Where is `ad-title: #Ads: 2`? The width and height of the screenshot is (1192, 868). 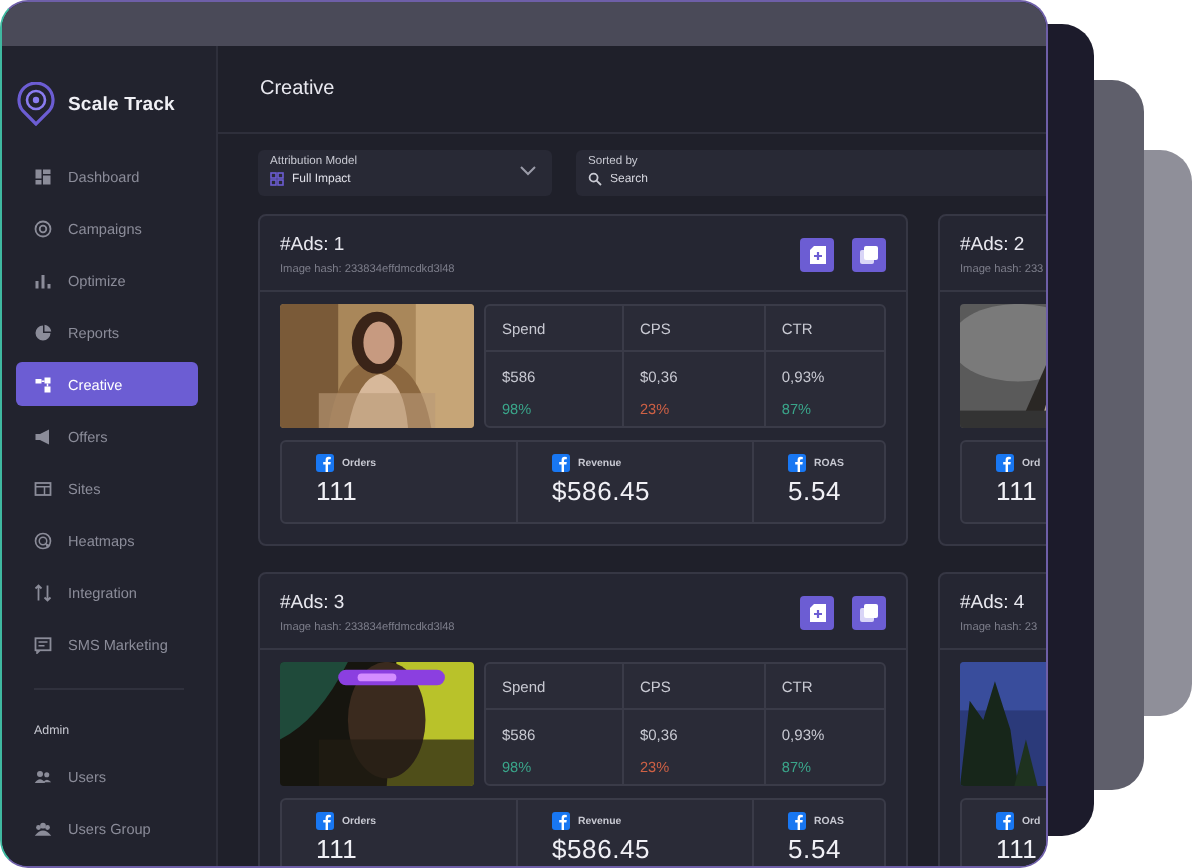 ad-title: #Ads: 2 is located at coordinates (992, 245).